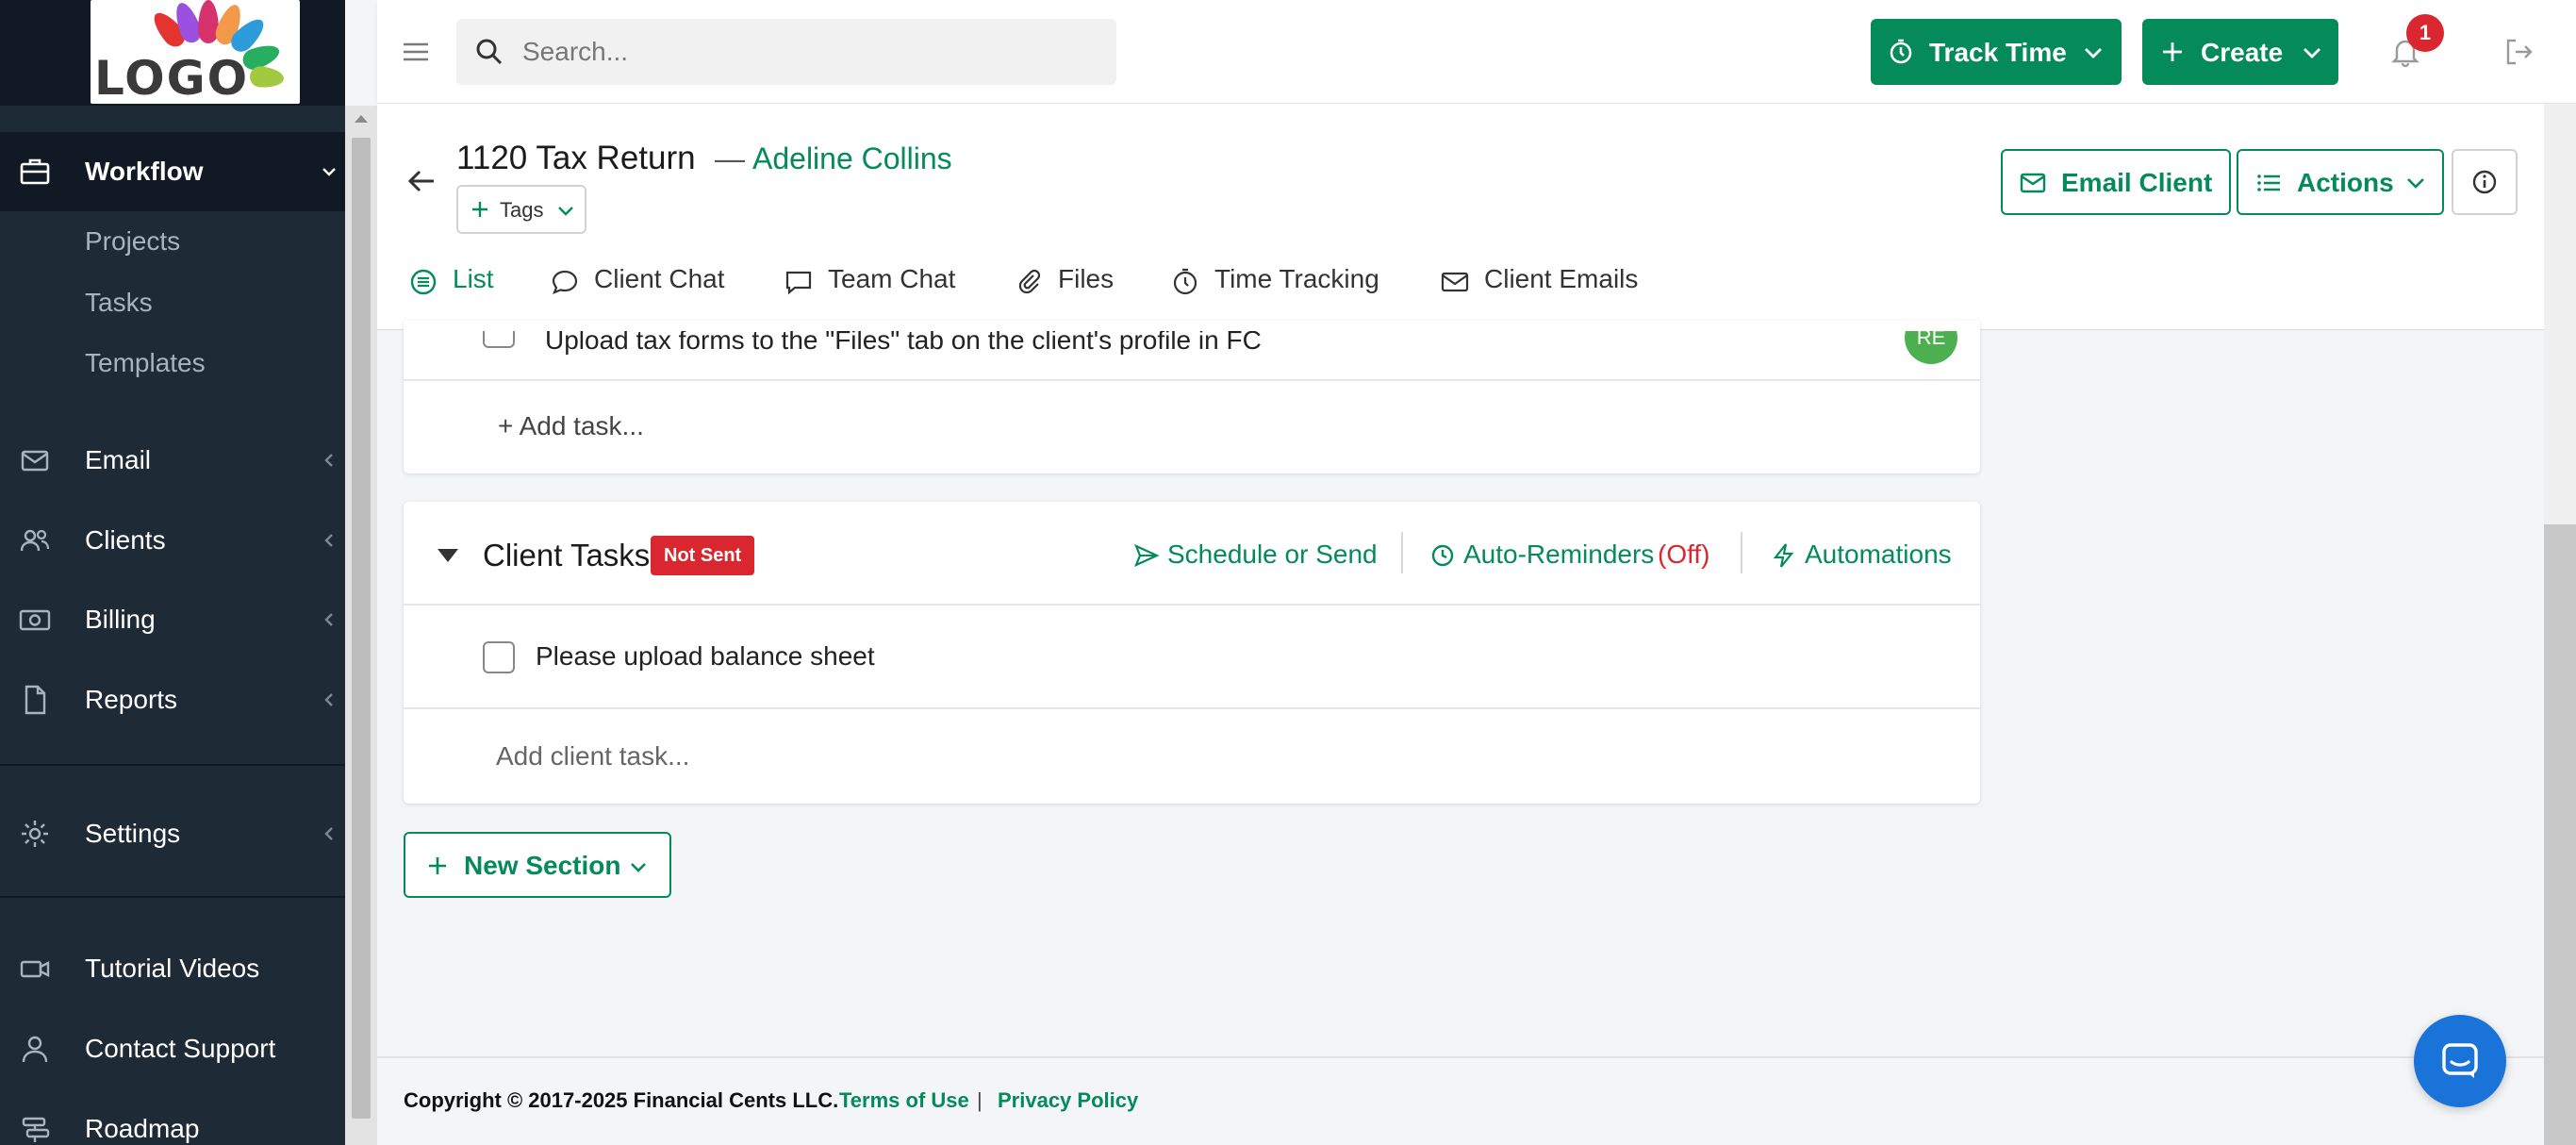 The height and width of the screenshot is (1145, 2576). I want to click on actions-button: Actions, so click(2340, 182).